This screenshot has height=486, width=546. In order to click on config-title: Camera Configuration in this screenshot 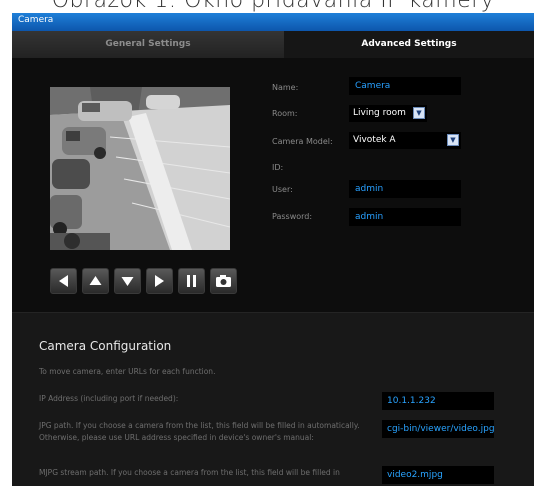, I will do `click(105, 346)`.